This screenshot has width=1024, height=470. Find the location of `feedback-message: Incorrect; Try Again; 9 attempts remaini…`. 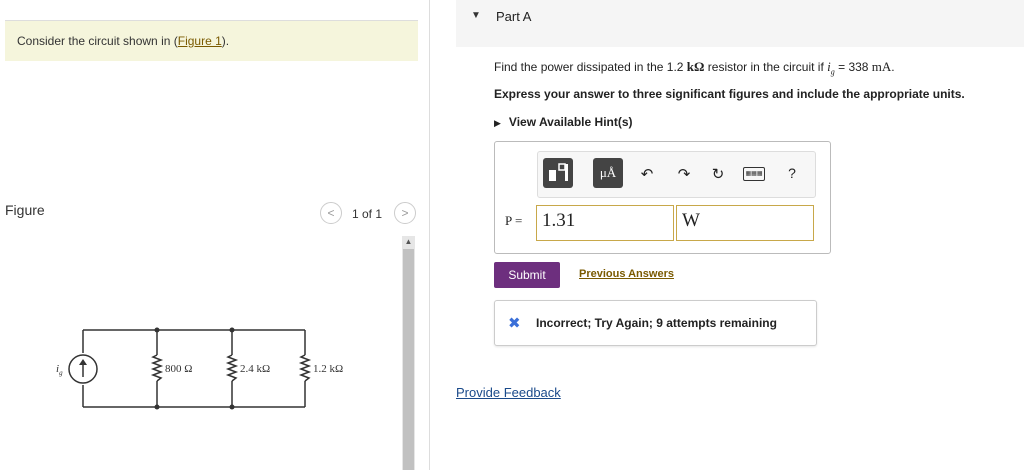

feedback-message: Incorrect; Try Again; 9 attempts remaini… is located at coordinates (656, 323).